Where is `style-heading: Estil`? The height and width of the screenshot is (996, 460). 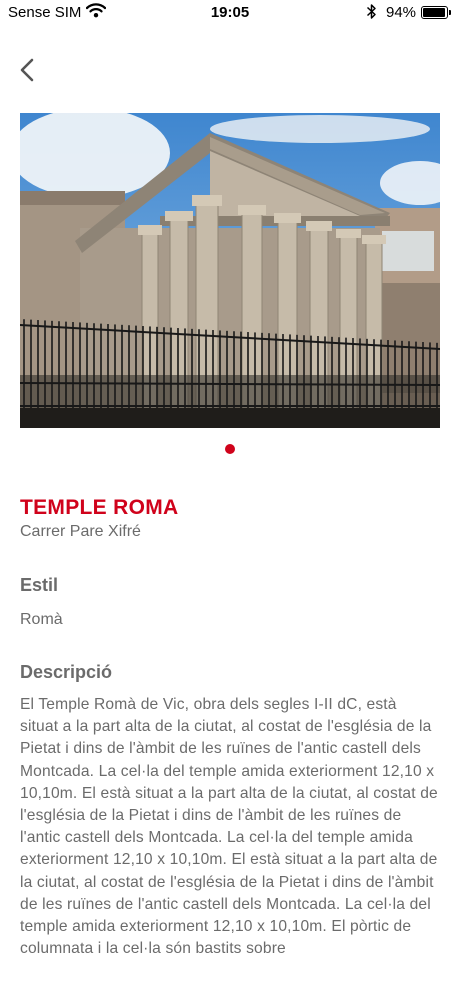 style-heading: Estil is located at coordinates (39, 585).